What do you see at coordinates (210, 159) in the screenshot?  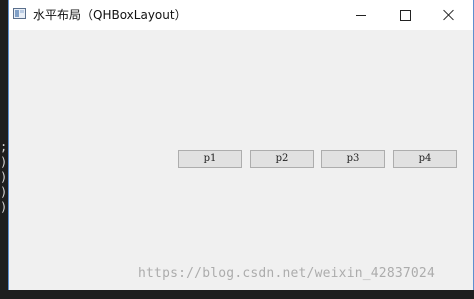 I see `p1-button: p1` at bounding box center [210, 159].